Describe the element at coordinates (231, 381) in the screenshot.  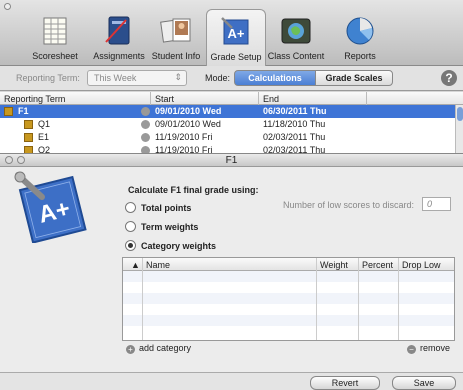
I see `bottom-bar: Revert Save` at that location.